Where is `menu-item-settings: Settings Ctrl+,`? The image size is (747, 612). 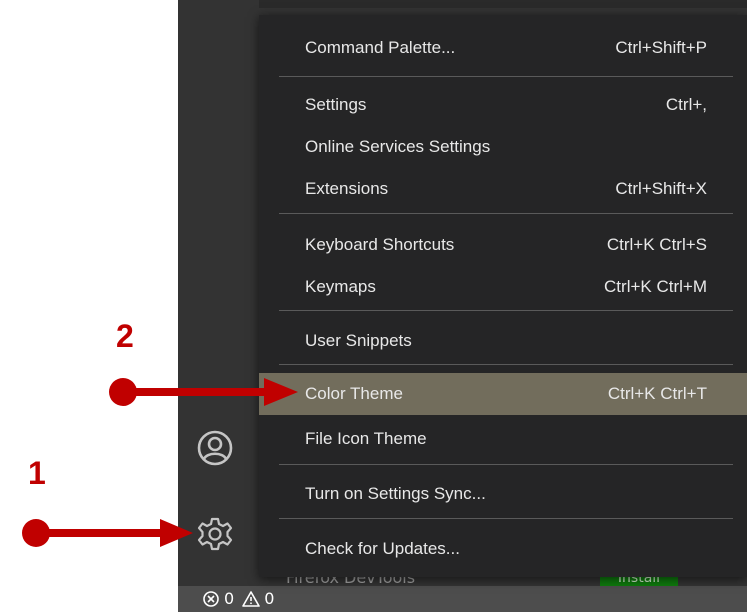 menu-item-settings: Settings Ctrl+, is located at coordinates (503, 105).